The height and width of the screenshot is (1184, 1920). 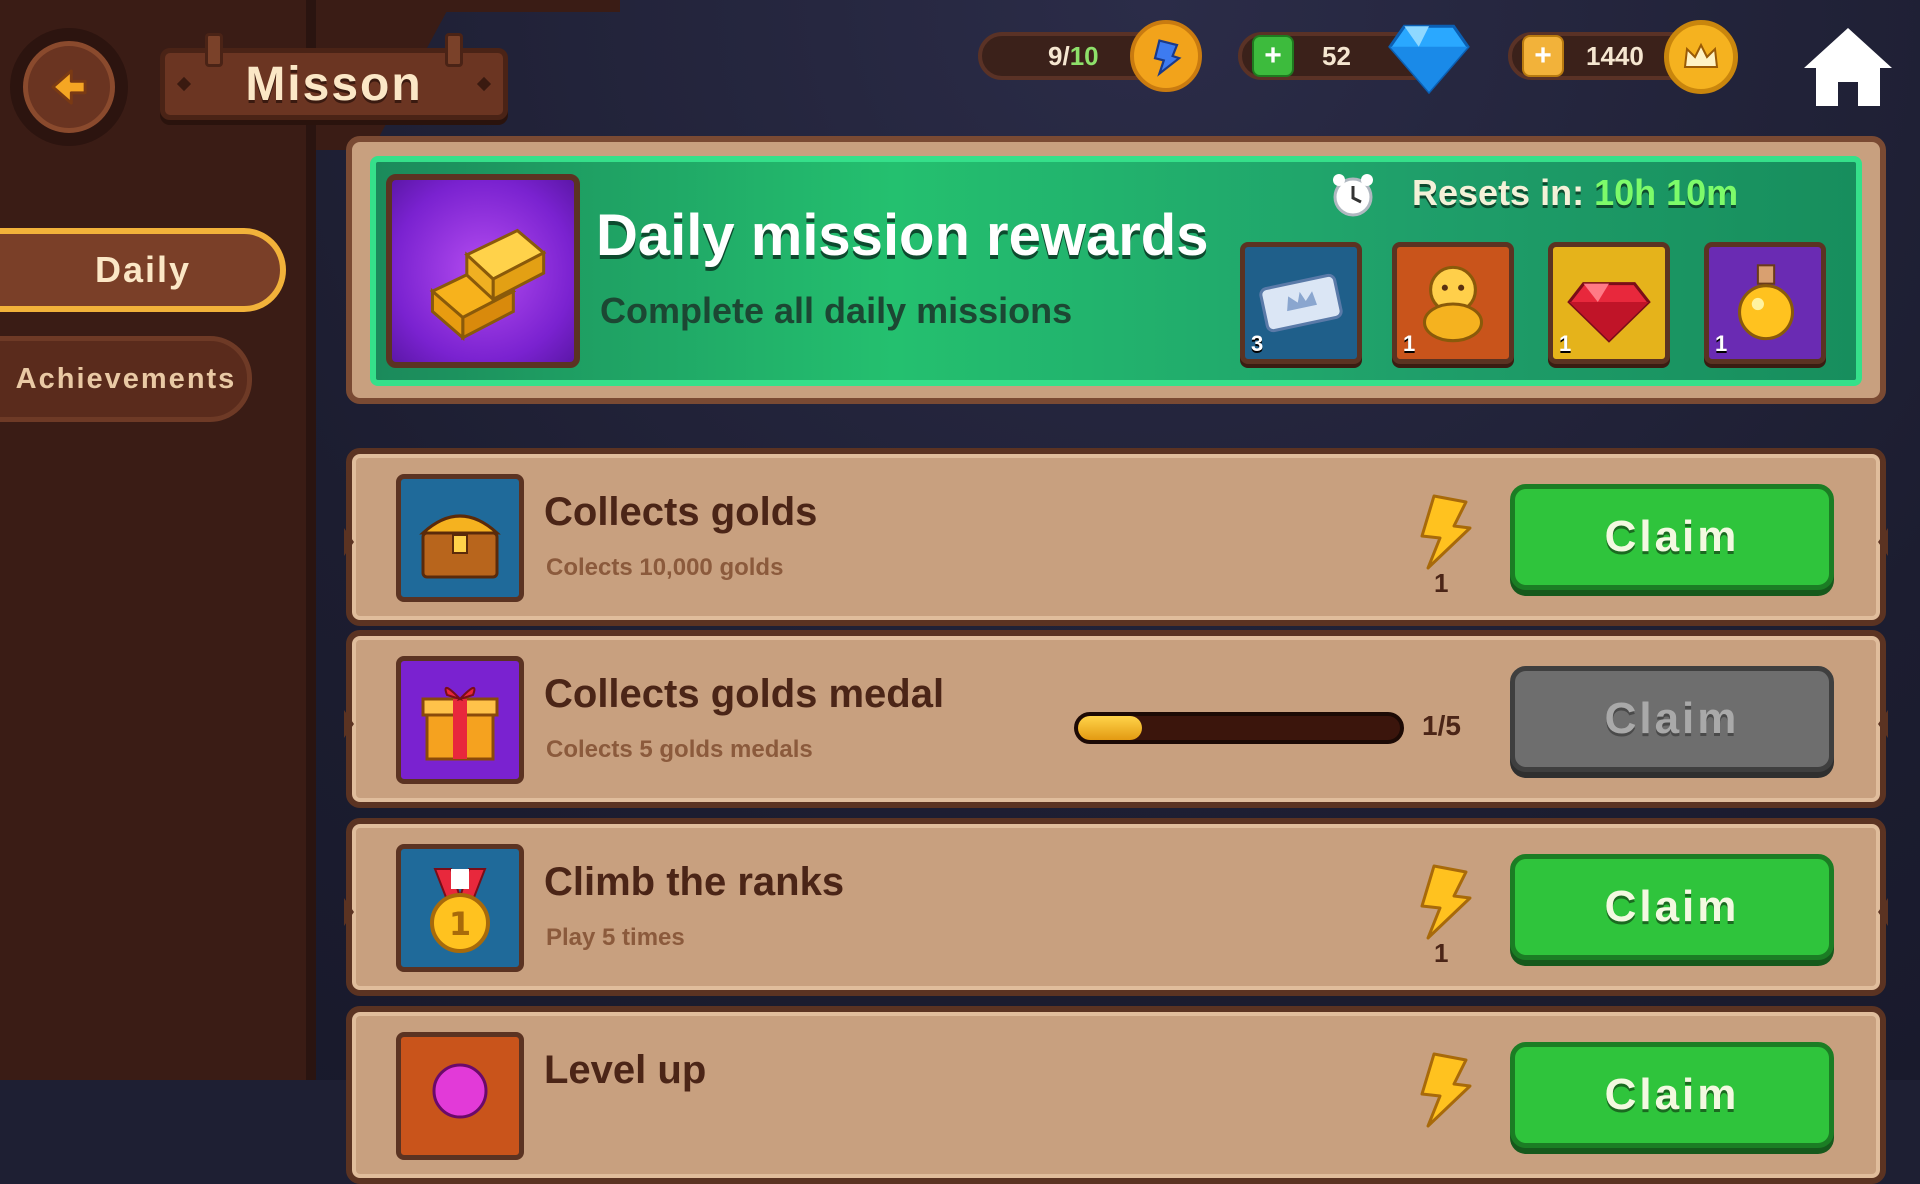 I want to click on gold-bars-icon, so click(x=483, y=271).